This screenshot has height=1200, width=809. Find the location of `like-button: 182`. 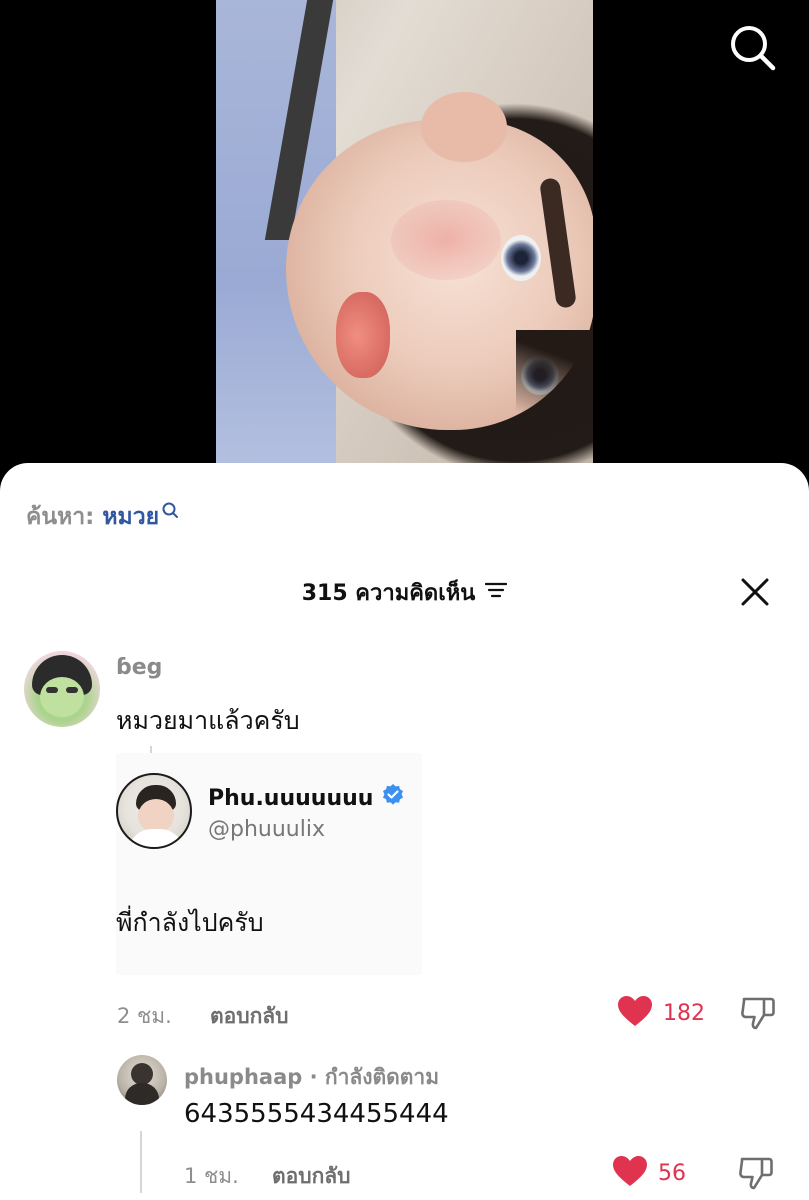

like-button: 182 is located at coordinates (661, 1013).